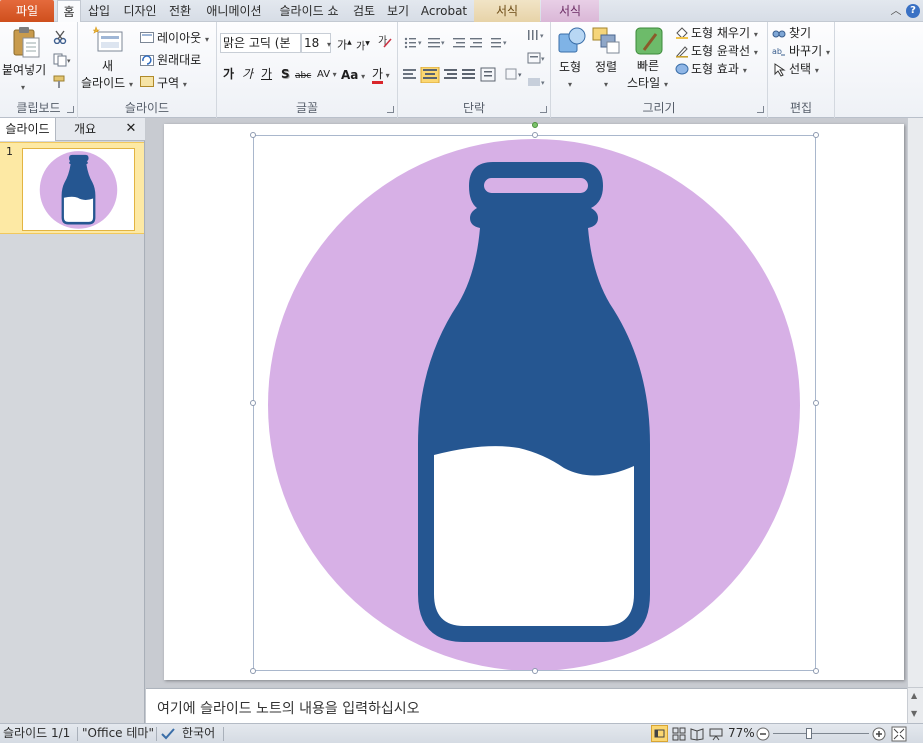  I want to click on slide-thumbnail-row: 1, so click(72, 188).